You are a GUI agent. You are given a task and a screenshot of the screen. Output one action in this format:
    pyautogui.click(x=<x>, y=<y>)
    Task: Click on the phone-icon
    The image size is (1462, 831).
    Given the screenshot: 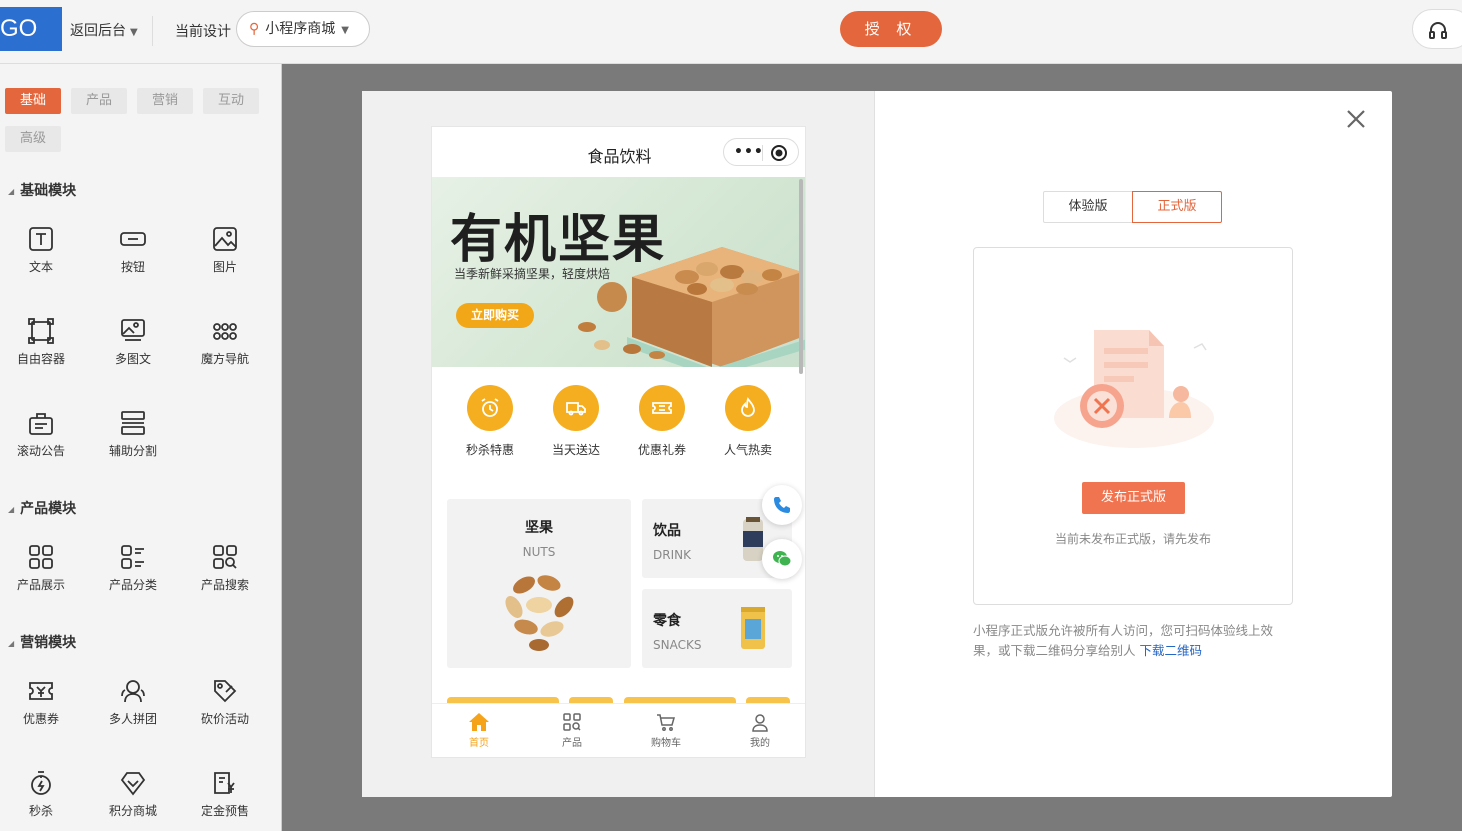 What is the action you would take?
    pyautogui.click(x=782, y=505)
    